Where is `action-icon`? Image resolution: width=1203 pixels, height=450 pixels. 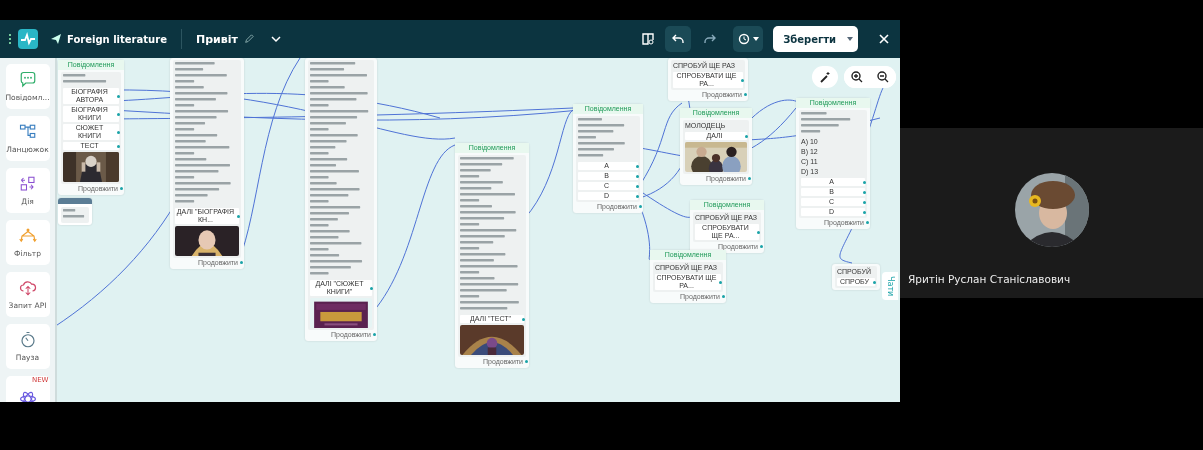
action-icon is located at coordinates (27, 184).